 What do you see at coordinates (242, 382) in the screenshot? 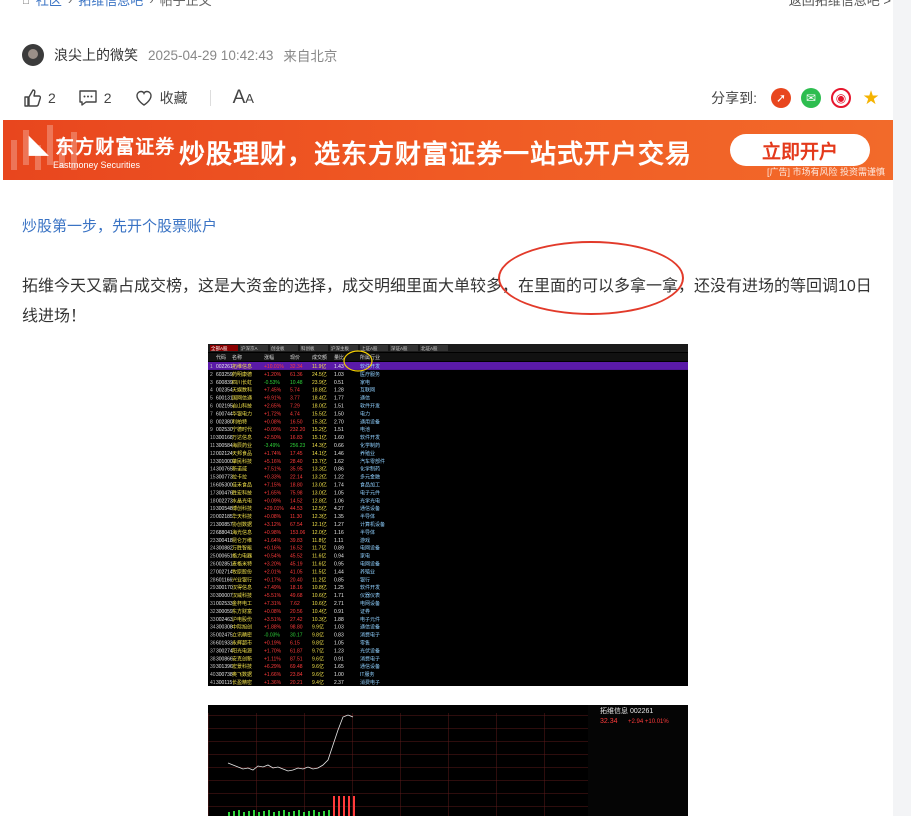
I see `row-name: 四川长虹` at bounding box center [242, 382].